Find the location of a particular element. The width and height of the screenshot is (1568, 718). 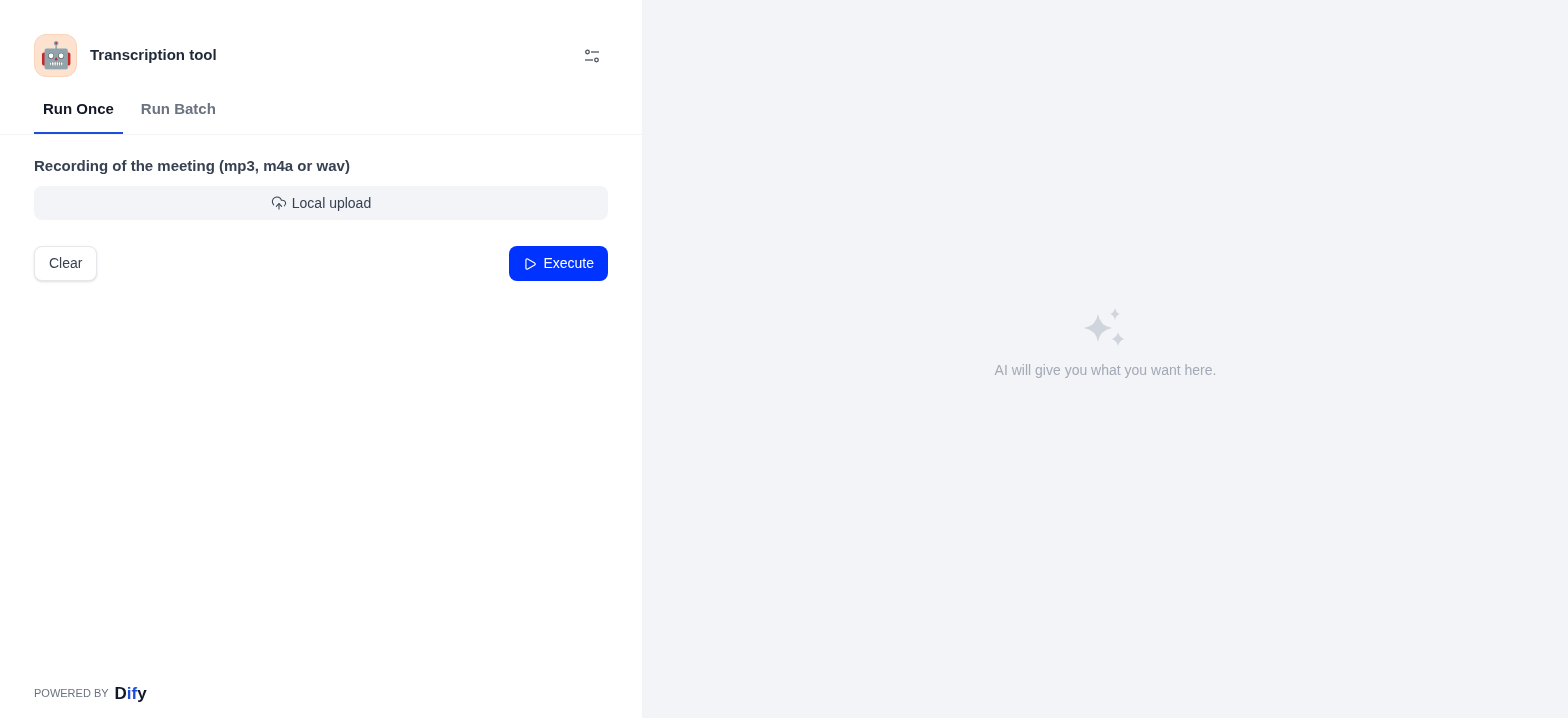

cloud-upload-icon is located at coordinates (278, 203).